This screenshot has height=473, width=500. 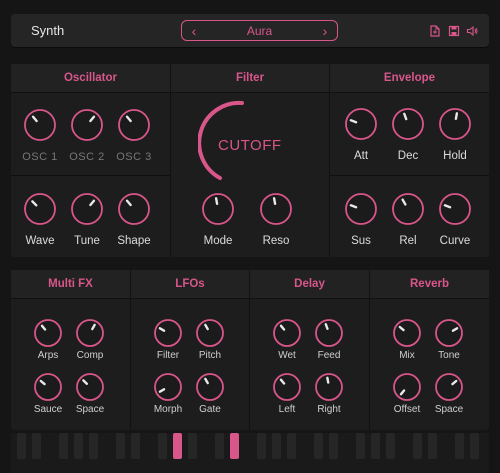 What do you see at coordinates (435, 31) in the screenshot?
I see `file-icon` at bounding box center [435, 31].